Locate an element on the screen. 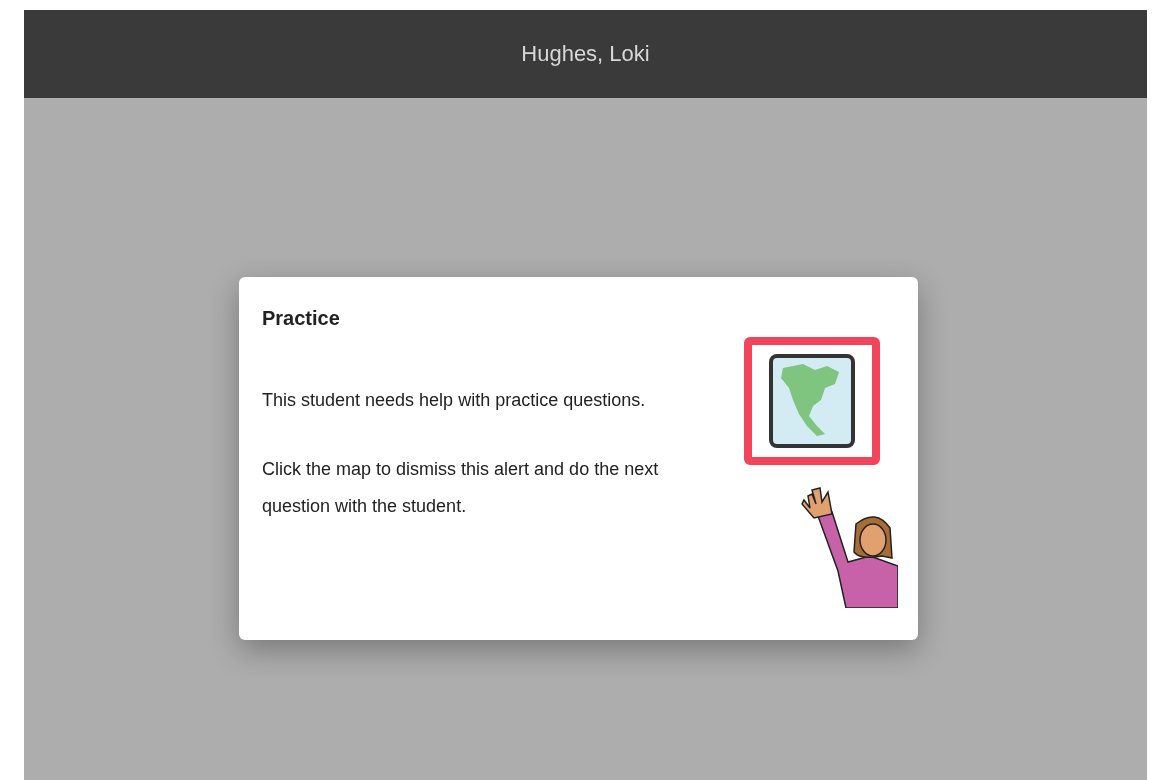 Image resolution: width=1155 pixels, height=780 pixels. student-name: Hughes, Loki is located at coordinates (585, 54).